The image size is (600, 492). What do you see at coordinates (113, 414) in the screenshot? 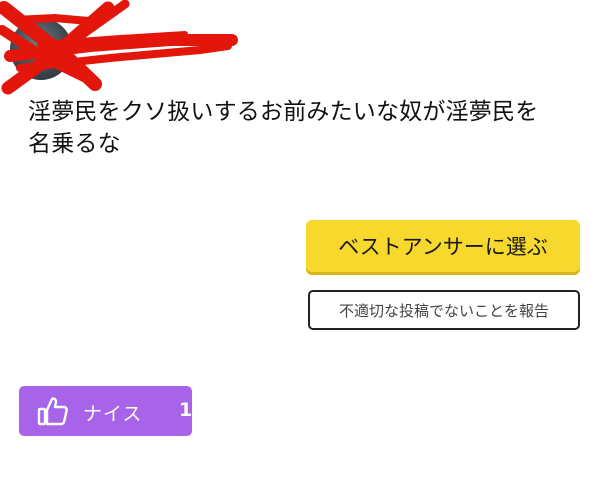
I see `nice-label: ナイス` at bounding box center [113, 414].